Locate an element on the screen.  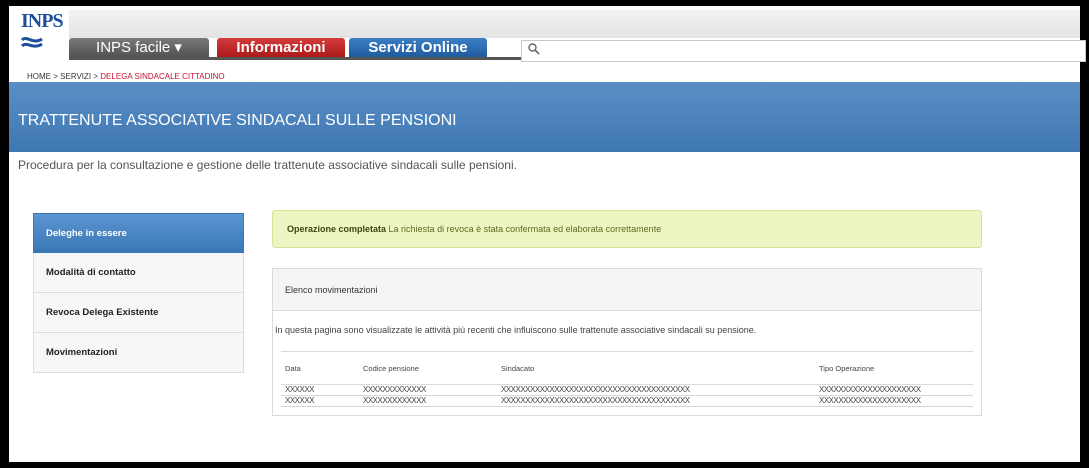
sidebar-item-deleghe-in-essere: Deleghe in essere is located at coordinates (138, 233).